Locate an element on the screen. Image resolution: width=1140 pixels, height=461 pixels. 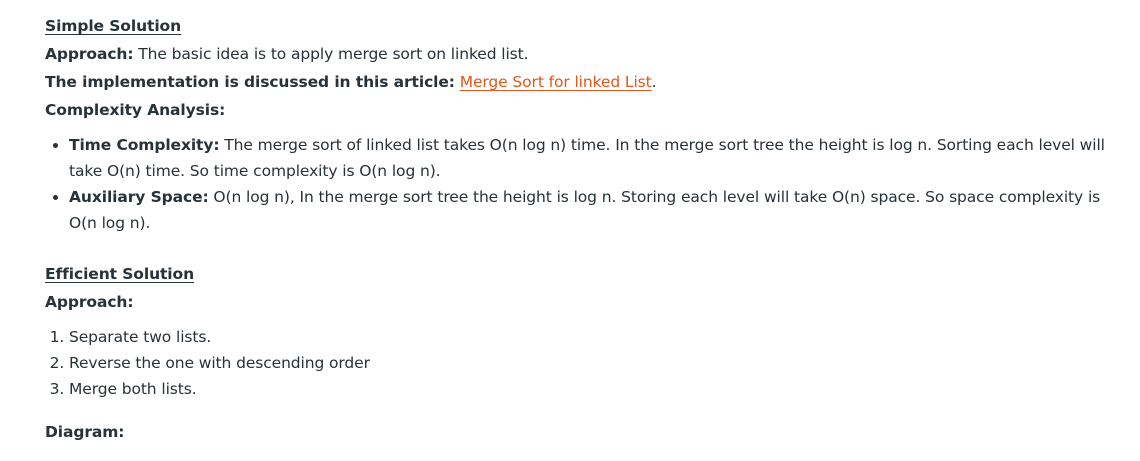
list-item: Separate two lists. is located at coordinates (587, 337).